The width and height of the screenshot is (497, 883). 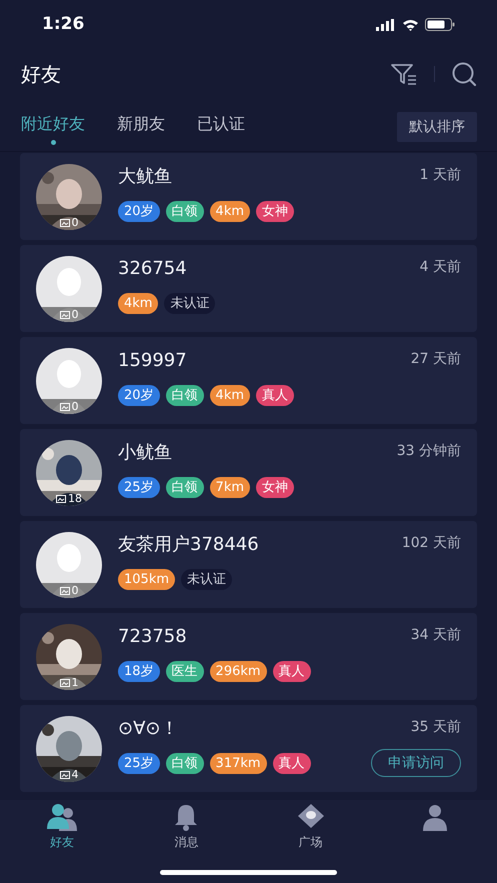 I want to click on tag: 医生, so click(x=185, y=671).